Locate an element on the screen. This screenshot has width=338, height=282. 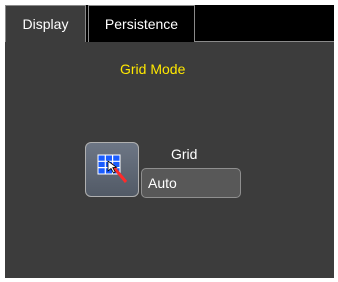
grid-label: Grid is located at coordinates (184, 154).